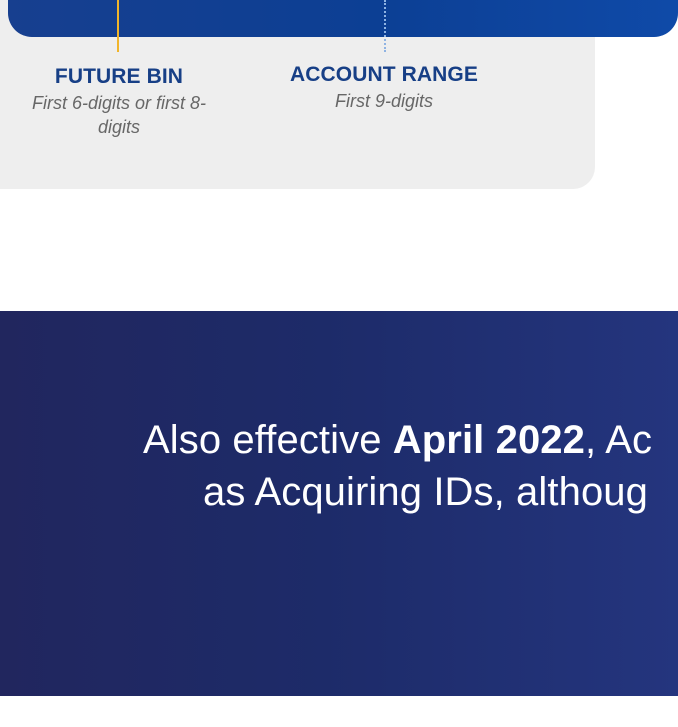 Image resolution: width=678 pixels, height=727 pixels. Describe the element at coordinates (488, 440) in the screenshot. I see `announcement-date: April 2022` at that location.